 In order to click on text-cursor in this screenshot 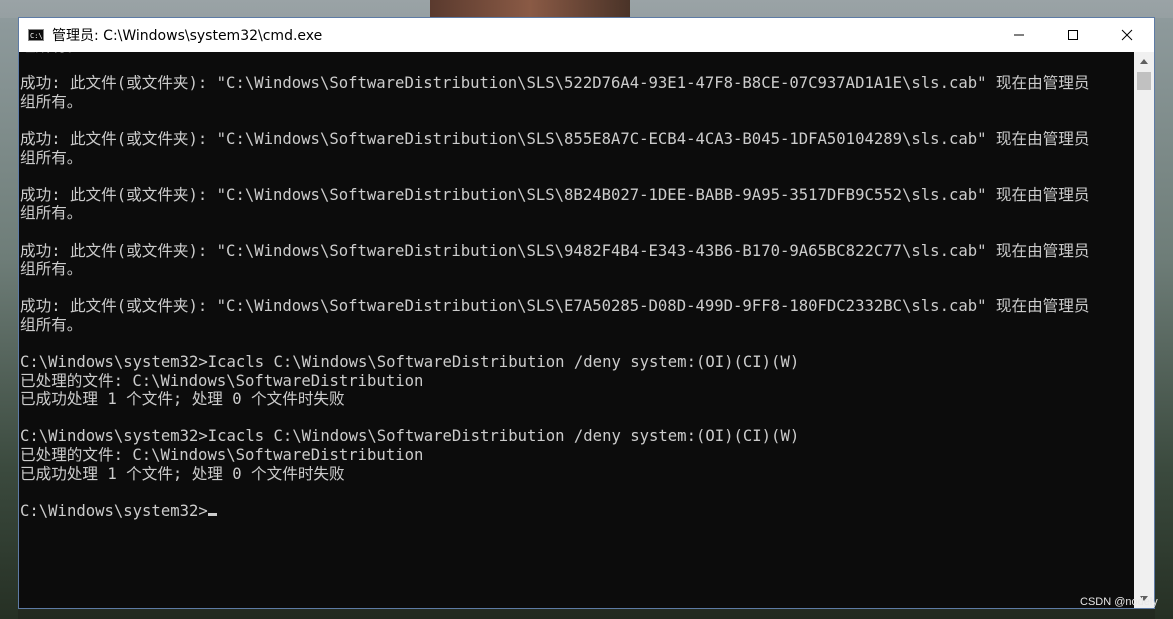, I will do `click(212, 514)`.